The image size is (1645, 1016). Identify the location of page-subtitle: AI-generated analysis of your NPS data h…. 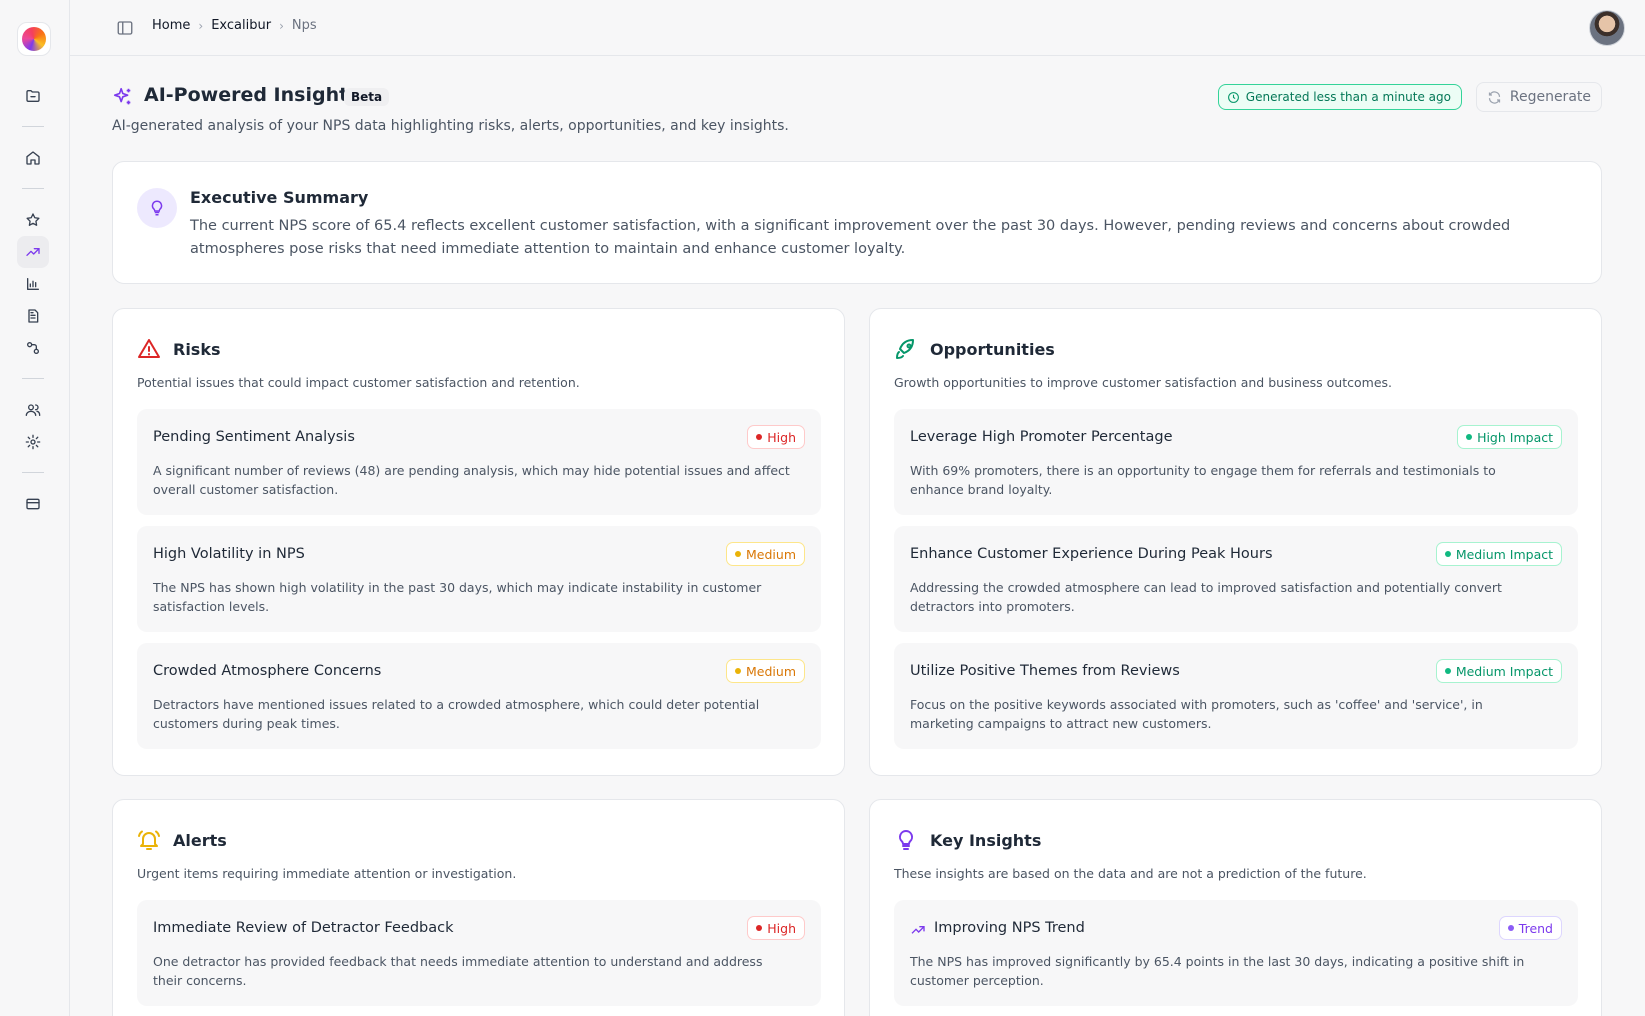
(450, 126).